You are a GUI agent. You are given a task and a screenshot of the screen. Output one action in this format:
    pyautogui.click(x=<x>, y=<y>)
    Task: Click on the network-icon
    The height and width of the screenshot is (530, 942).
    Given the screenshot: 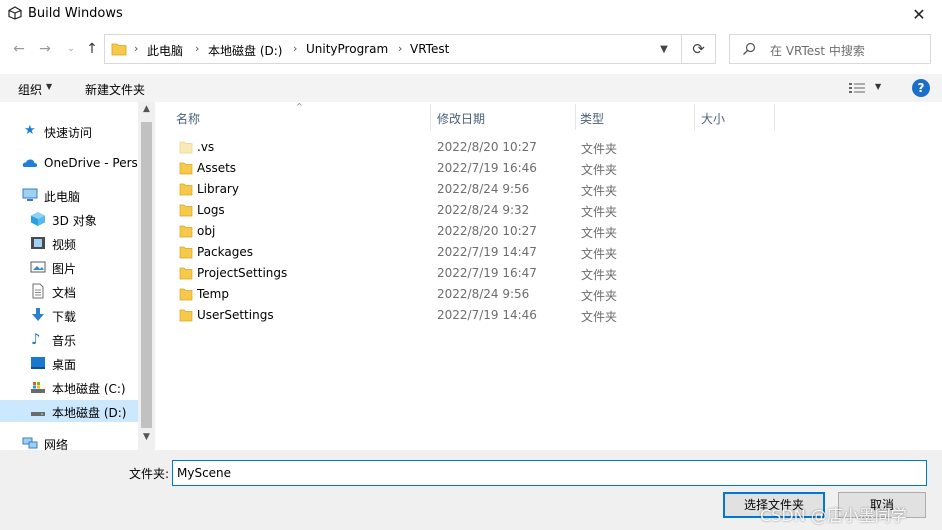 What is the action you would take?
    pyautogui.click(x=30, y=443)
    